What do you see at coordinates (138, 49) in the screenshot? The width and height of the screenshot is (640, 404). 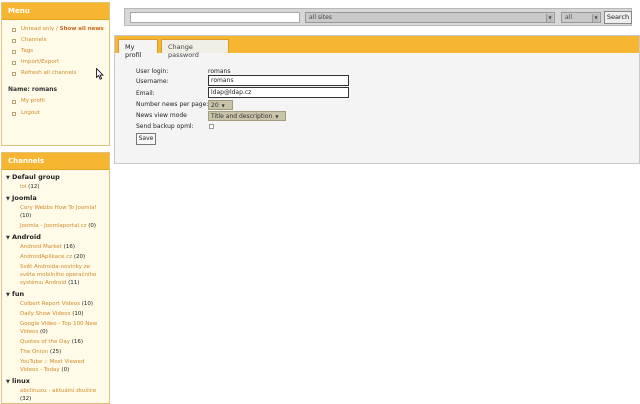 I see `tab-my-profil: My profil` at bounding box center [138, 49].